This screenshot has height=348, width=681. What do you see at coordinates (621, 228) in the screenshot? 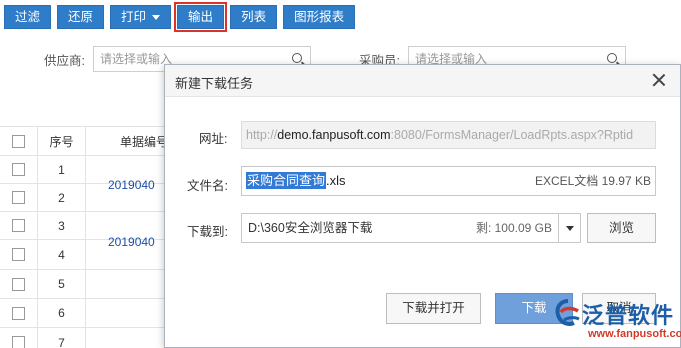
I see `browse-button: 浏览` at bounding box center [621, 228].